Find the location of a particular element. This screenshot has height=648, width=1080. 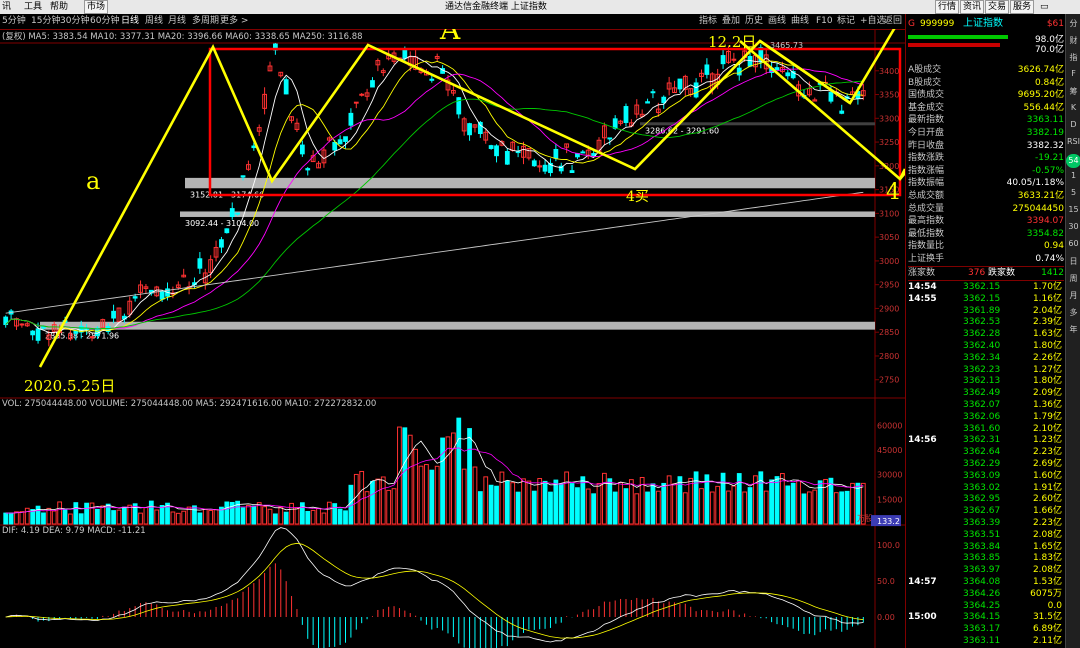

menu-item: 市场 is located at coordinates (96, 7).